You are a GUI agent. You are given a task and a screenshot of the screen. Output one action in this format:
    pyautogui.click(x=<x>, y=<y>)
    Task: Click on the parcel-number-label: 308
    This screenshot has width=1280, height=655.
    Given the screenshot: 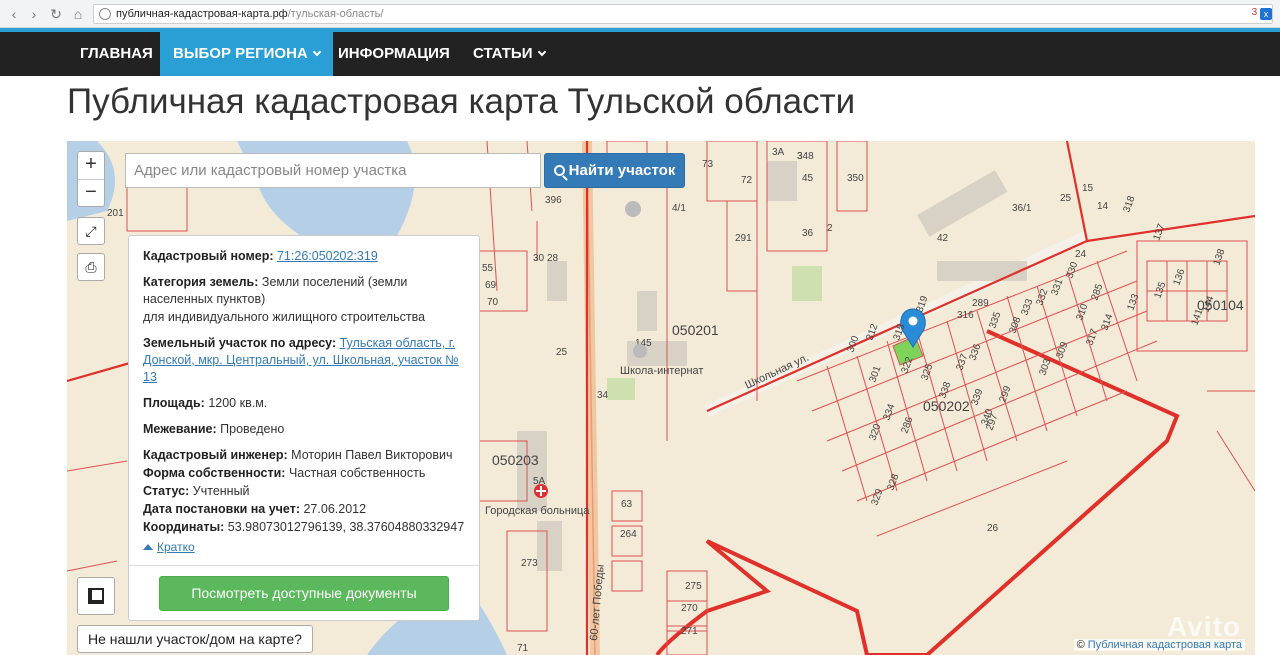 What is the action you would take?
    pyautogui.click(x=1015, y=325)
    